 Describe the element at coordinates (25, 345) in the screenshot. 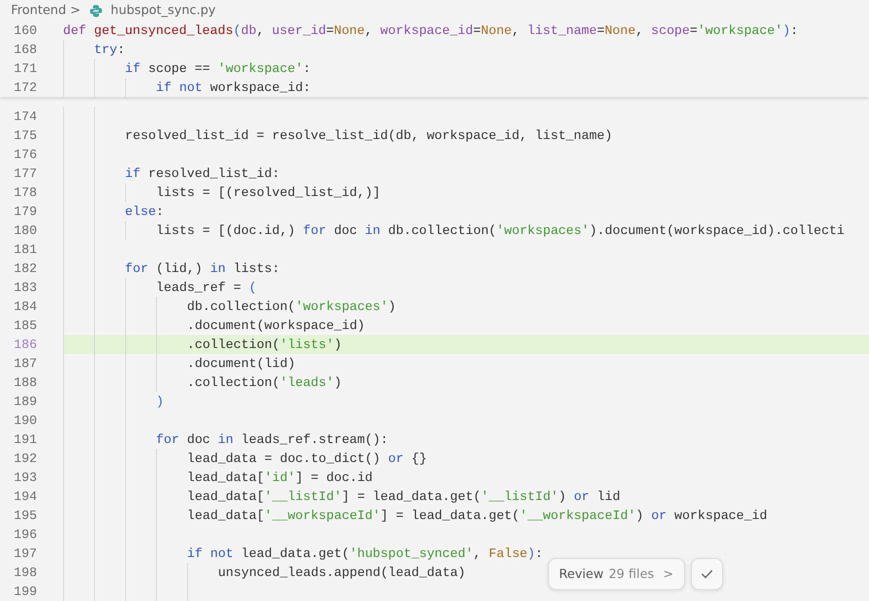

I see `line-number: 186` at that location.